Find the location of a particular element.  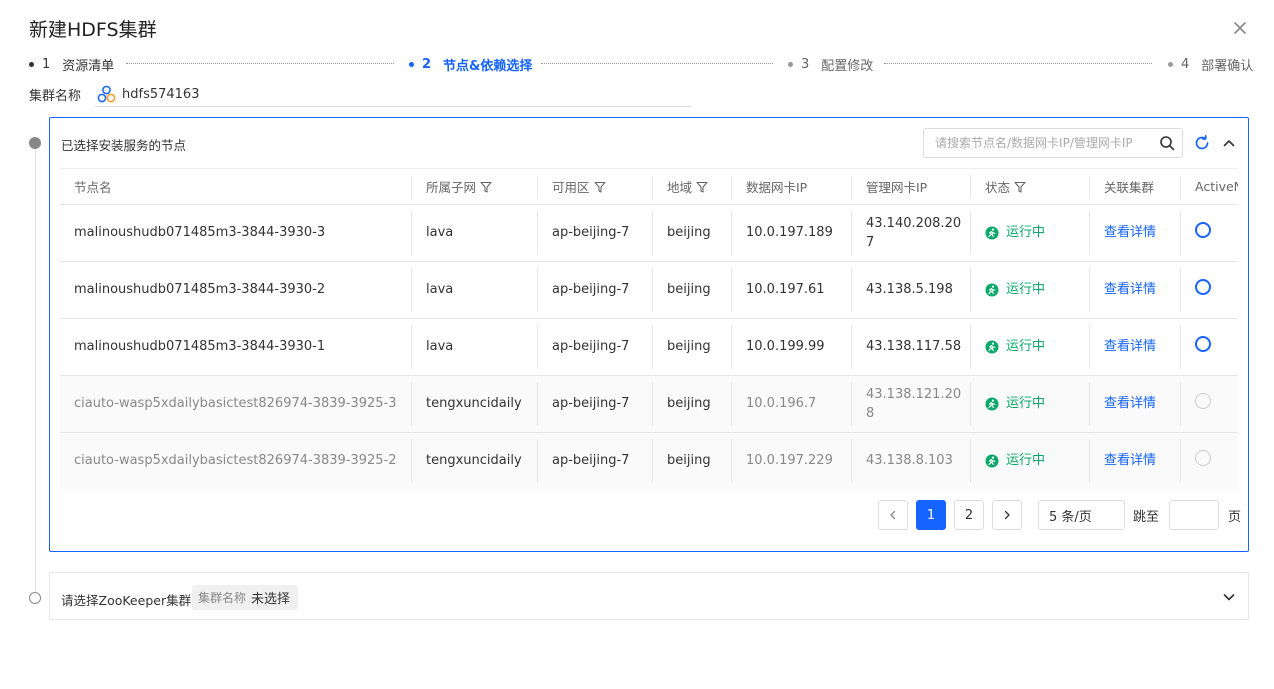

col-header-label: ActiveN is located at coordinates (1216, 186).